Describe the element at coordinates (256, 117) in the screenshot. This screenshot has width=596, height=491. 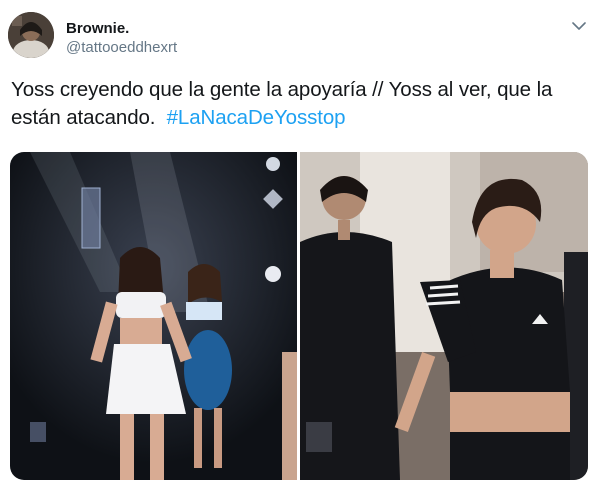
I see `hashtag-link: #LaNacaDeYosstop` at that location.